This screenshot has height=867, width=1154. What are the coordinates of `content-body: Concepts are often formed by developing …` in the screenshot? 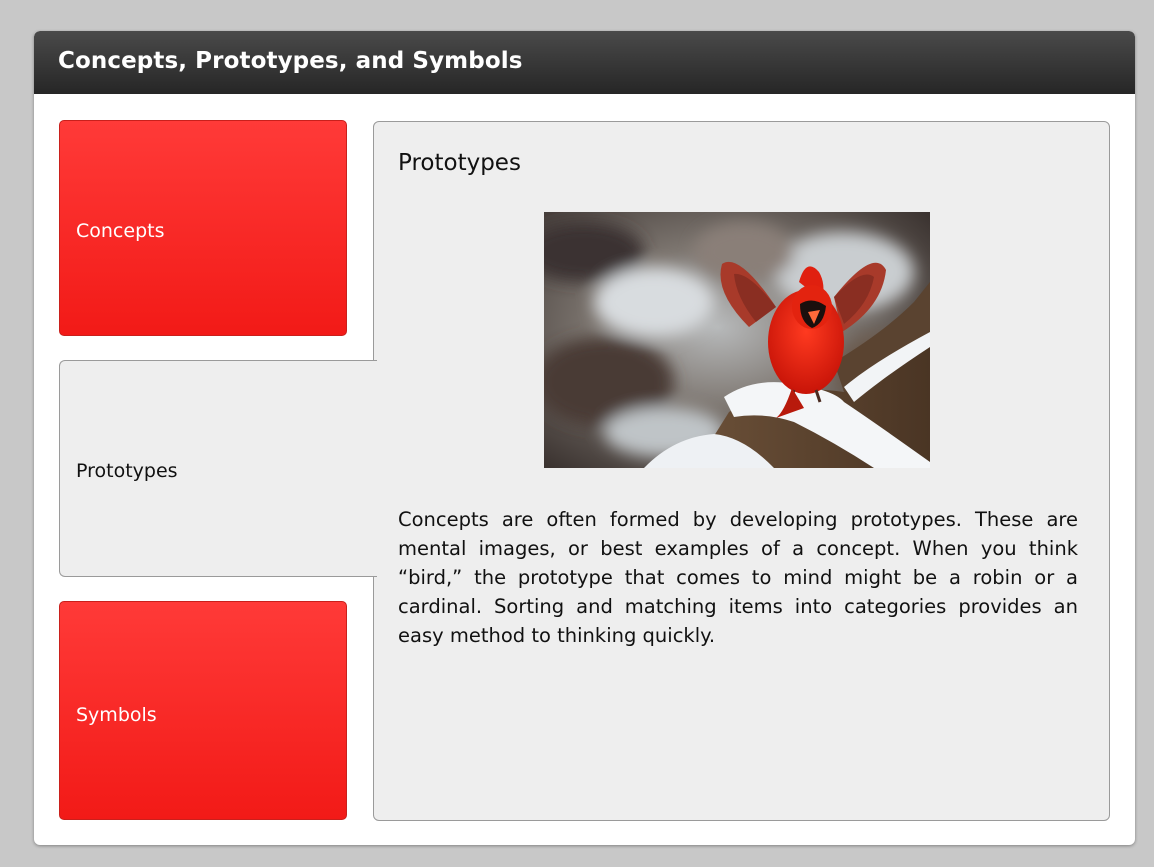 It's located at (738, 577).